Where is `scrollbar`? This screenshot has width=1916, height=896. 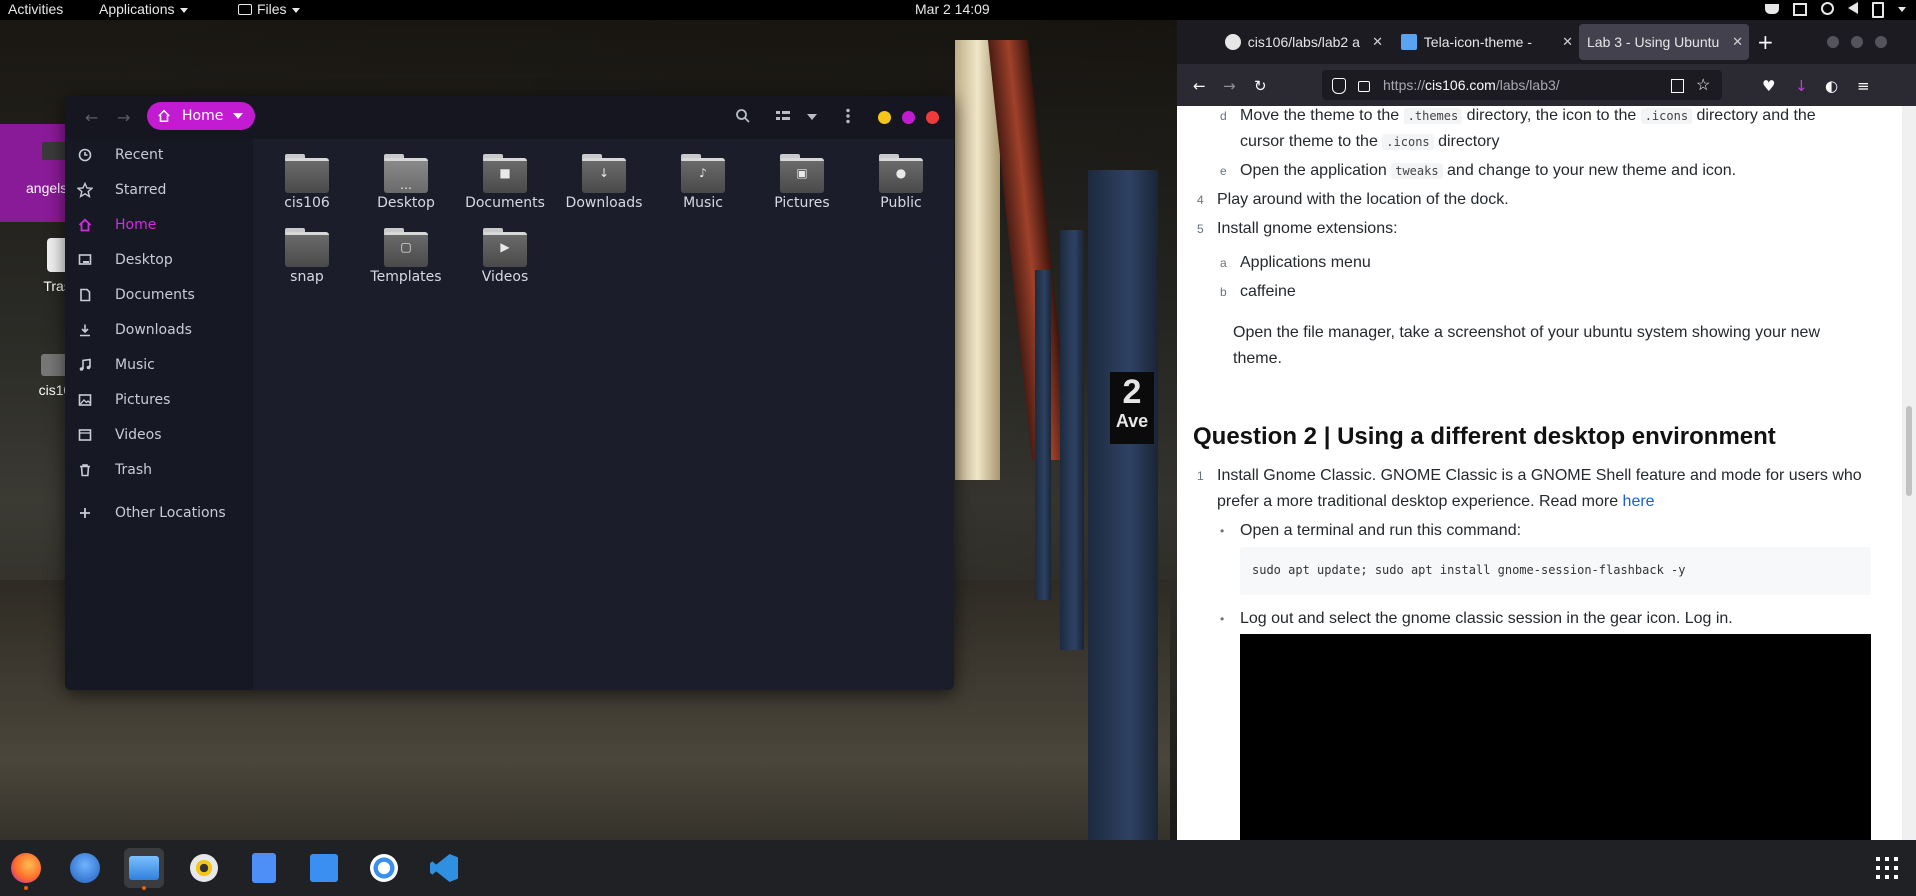
scrollbar is located at coordinates (1909, 473).